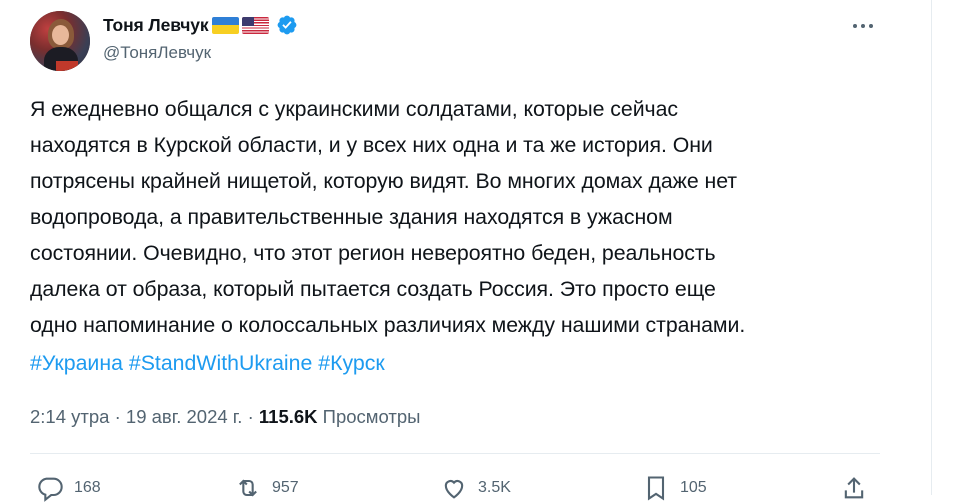 Image resolution: width=961 pixels, height=504 pixels. Describe the element at coordinates (372, 416) in the screenshot. I see `views-label: Просмотры` at that location.